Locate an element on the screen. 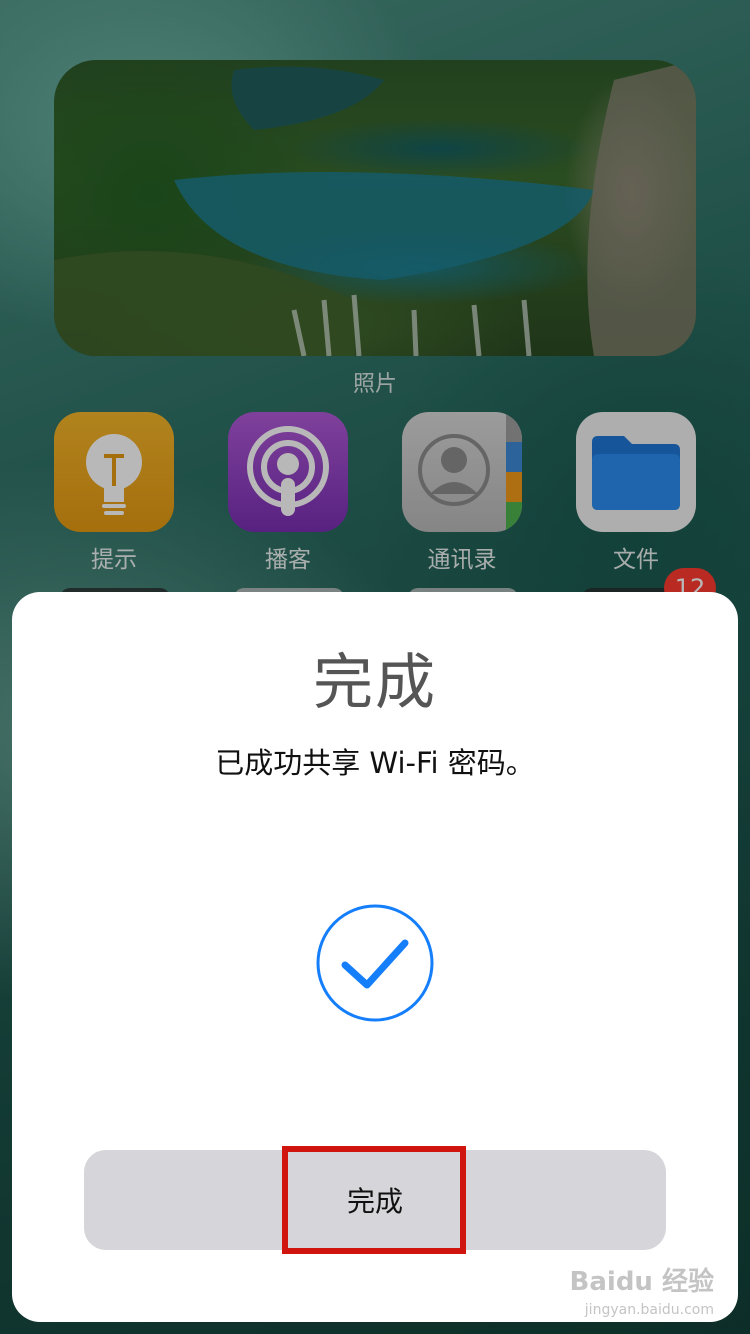  sheet-message: 已成功共享 Wi-Fi 密码。 is located at coordinates (375, 763).